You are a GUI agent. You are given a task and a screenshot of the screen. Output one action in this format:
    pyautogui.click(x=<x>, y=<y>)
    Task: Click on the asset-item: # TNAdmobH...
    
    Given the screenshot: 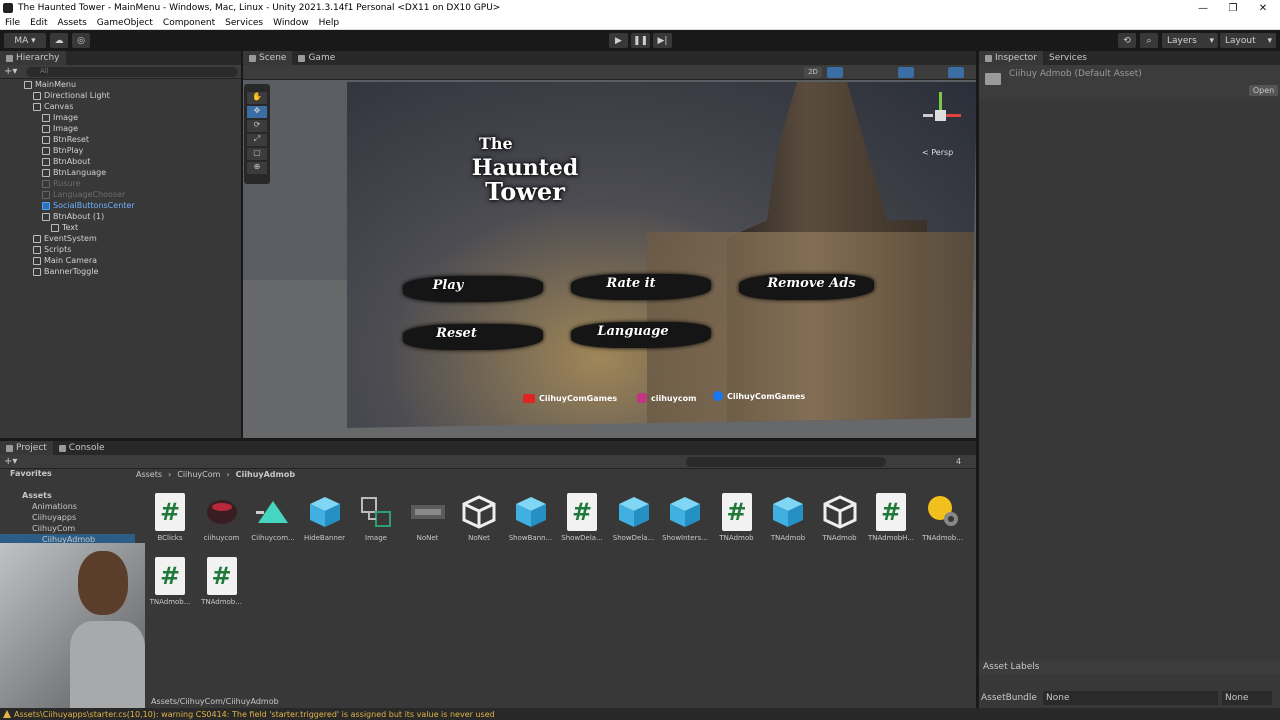 What is the action you would take?
    pyautogui.click(x=891, y=517)
    